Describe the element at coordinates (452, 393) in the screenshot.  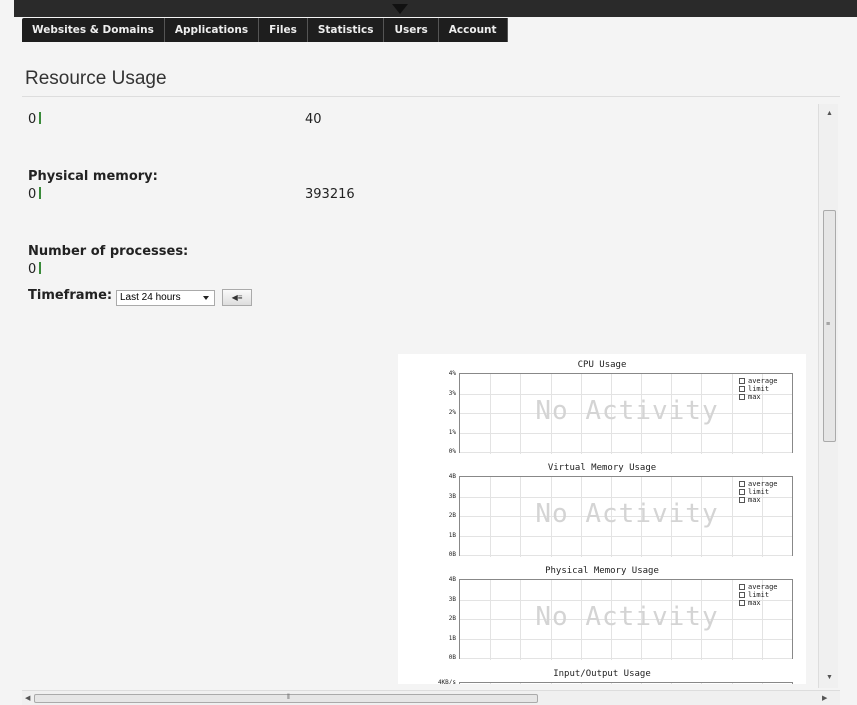
I see `y-axis-tick-label: 3%` at that location.